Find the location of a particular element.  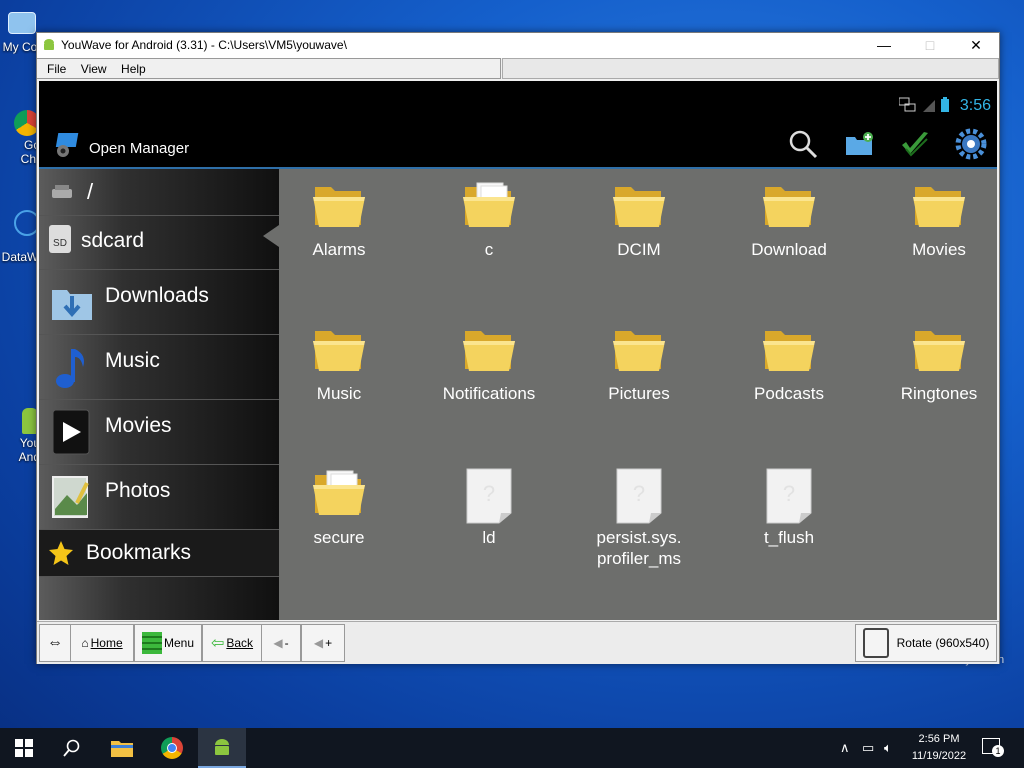

chrome-button is located at coordinates (172, 748).